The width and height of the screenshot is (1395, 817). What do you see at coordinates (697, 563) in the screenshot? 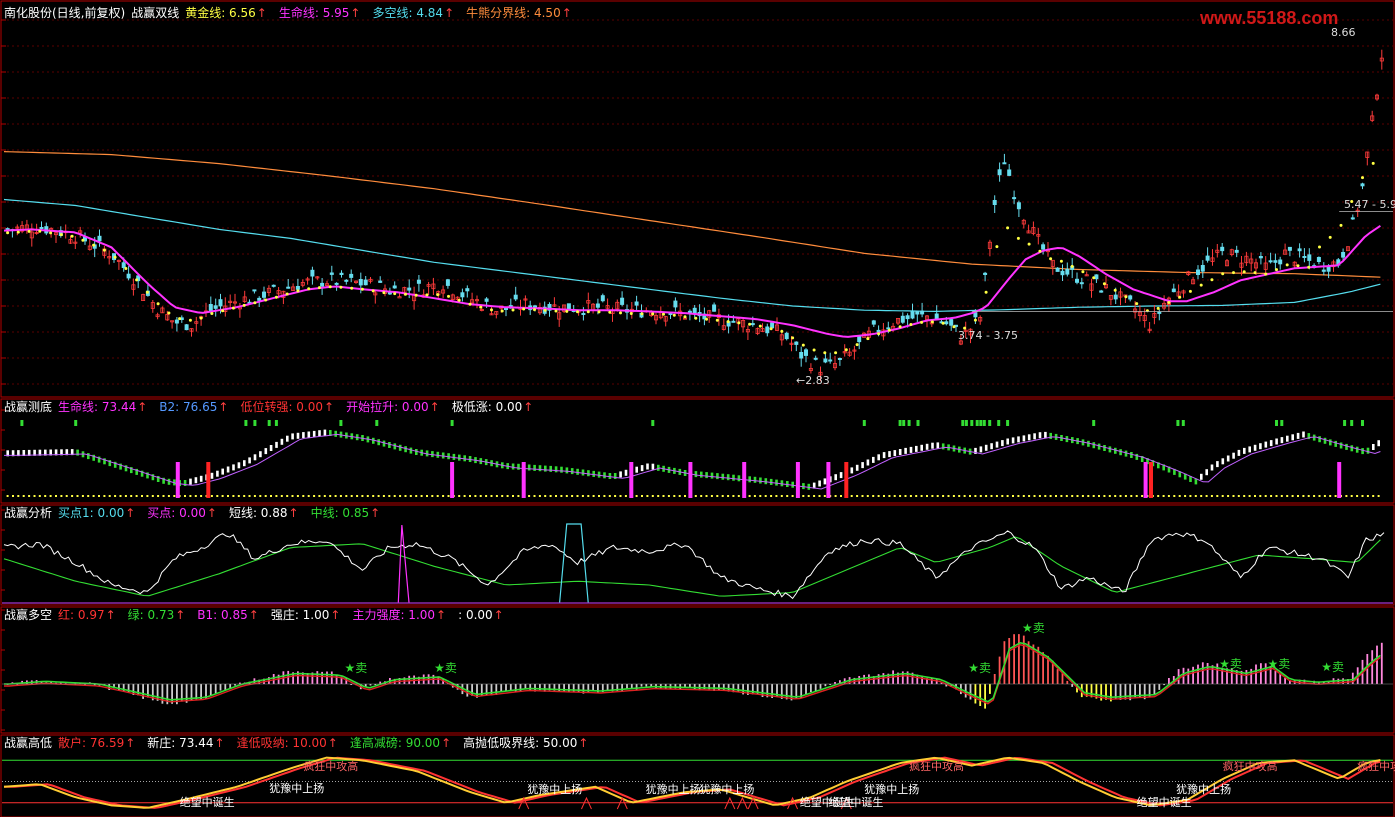
I see `analysis-panel` at bounding box center [697, 563].